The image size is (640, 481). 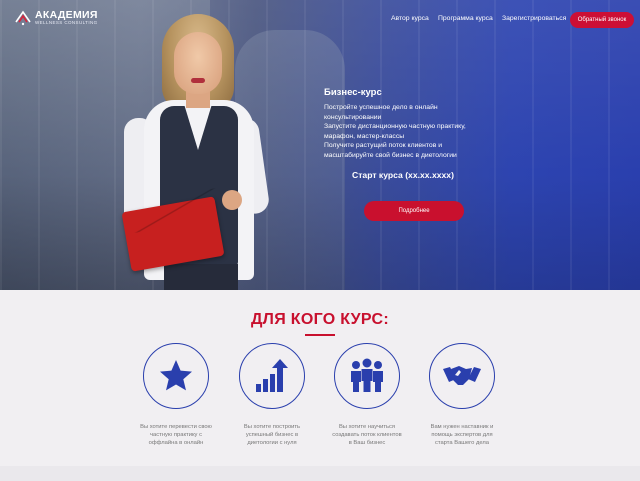 What do you see at coordinates (381, 107) in the screenshot?
I see `description-line: Постройте успешное дело в онлайн` at bounding box center [381, 107].